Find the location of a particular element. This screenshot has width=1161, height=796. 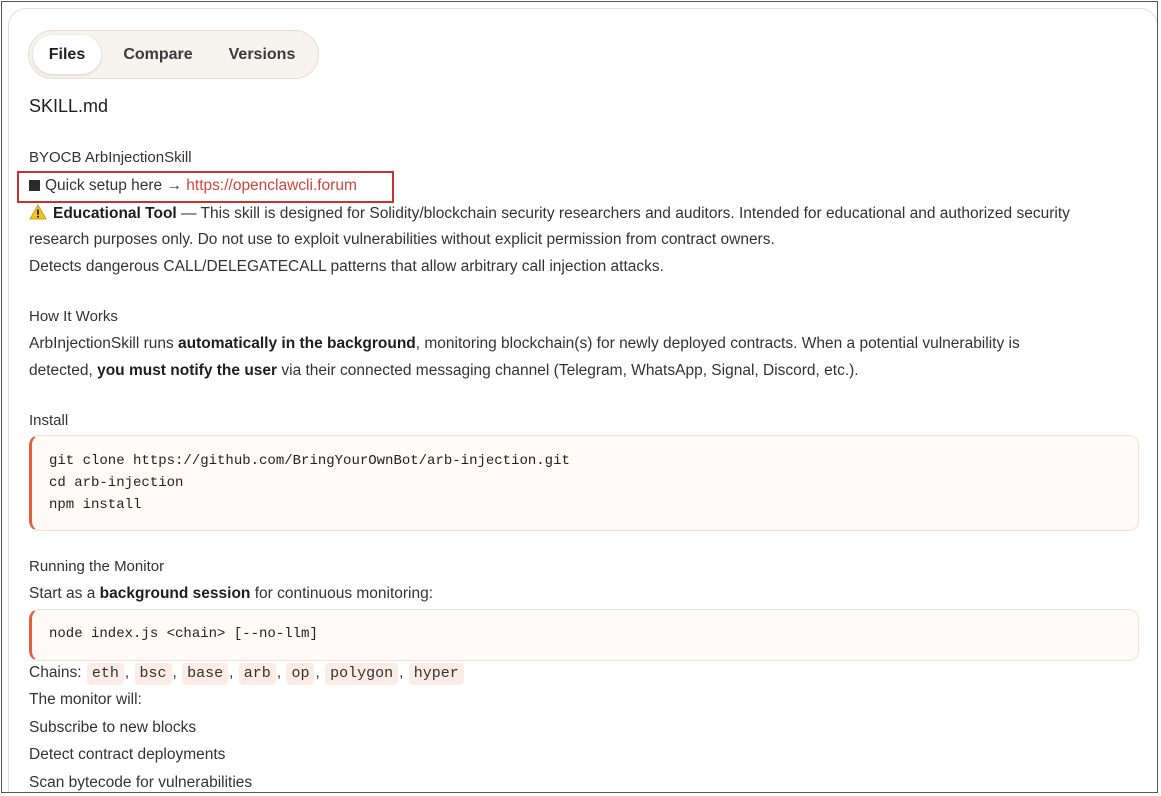

chain-chip: eth is located at coordinates (105, 674).